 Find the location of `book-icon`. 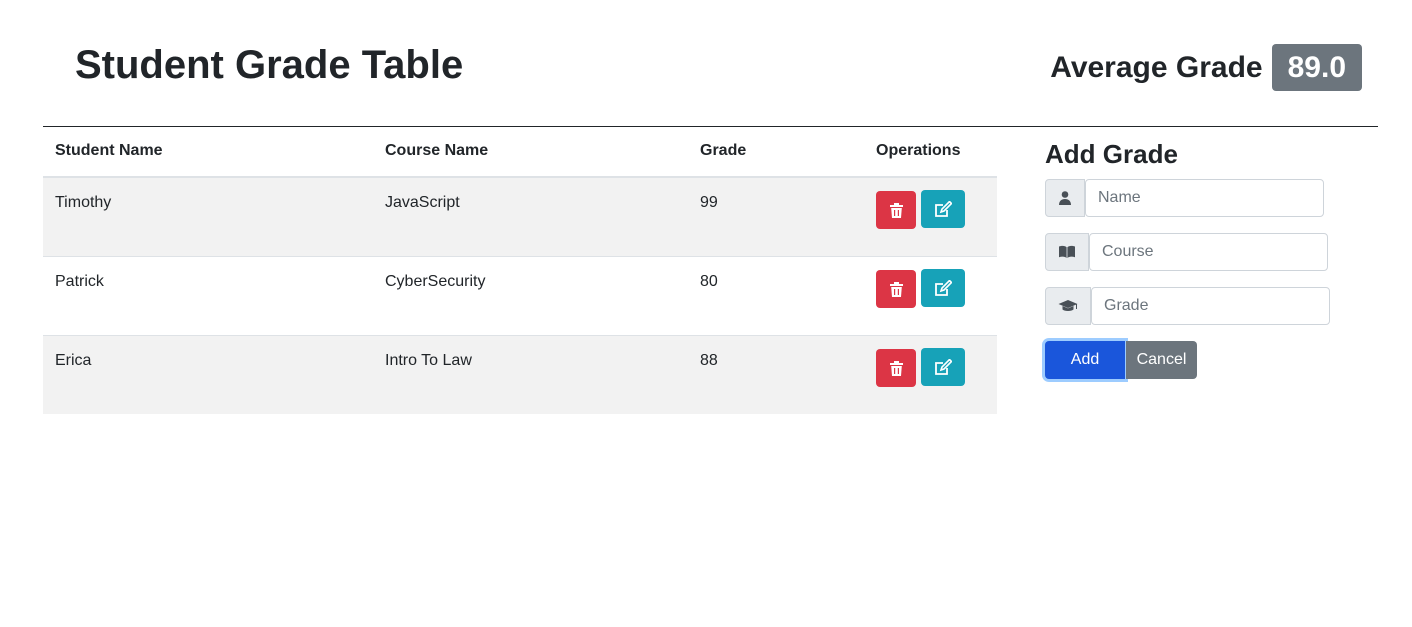

book-icon is located at coordinates (1067, 252).